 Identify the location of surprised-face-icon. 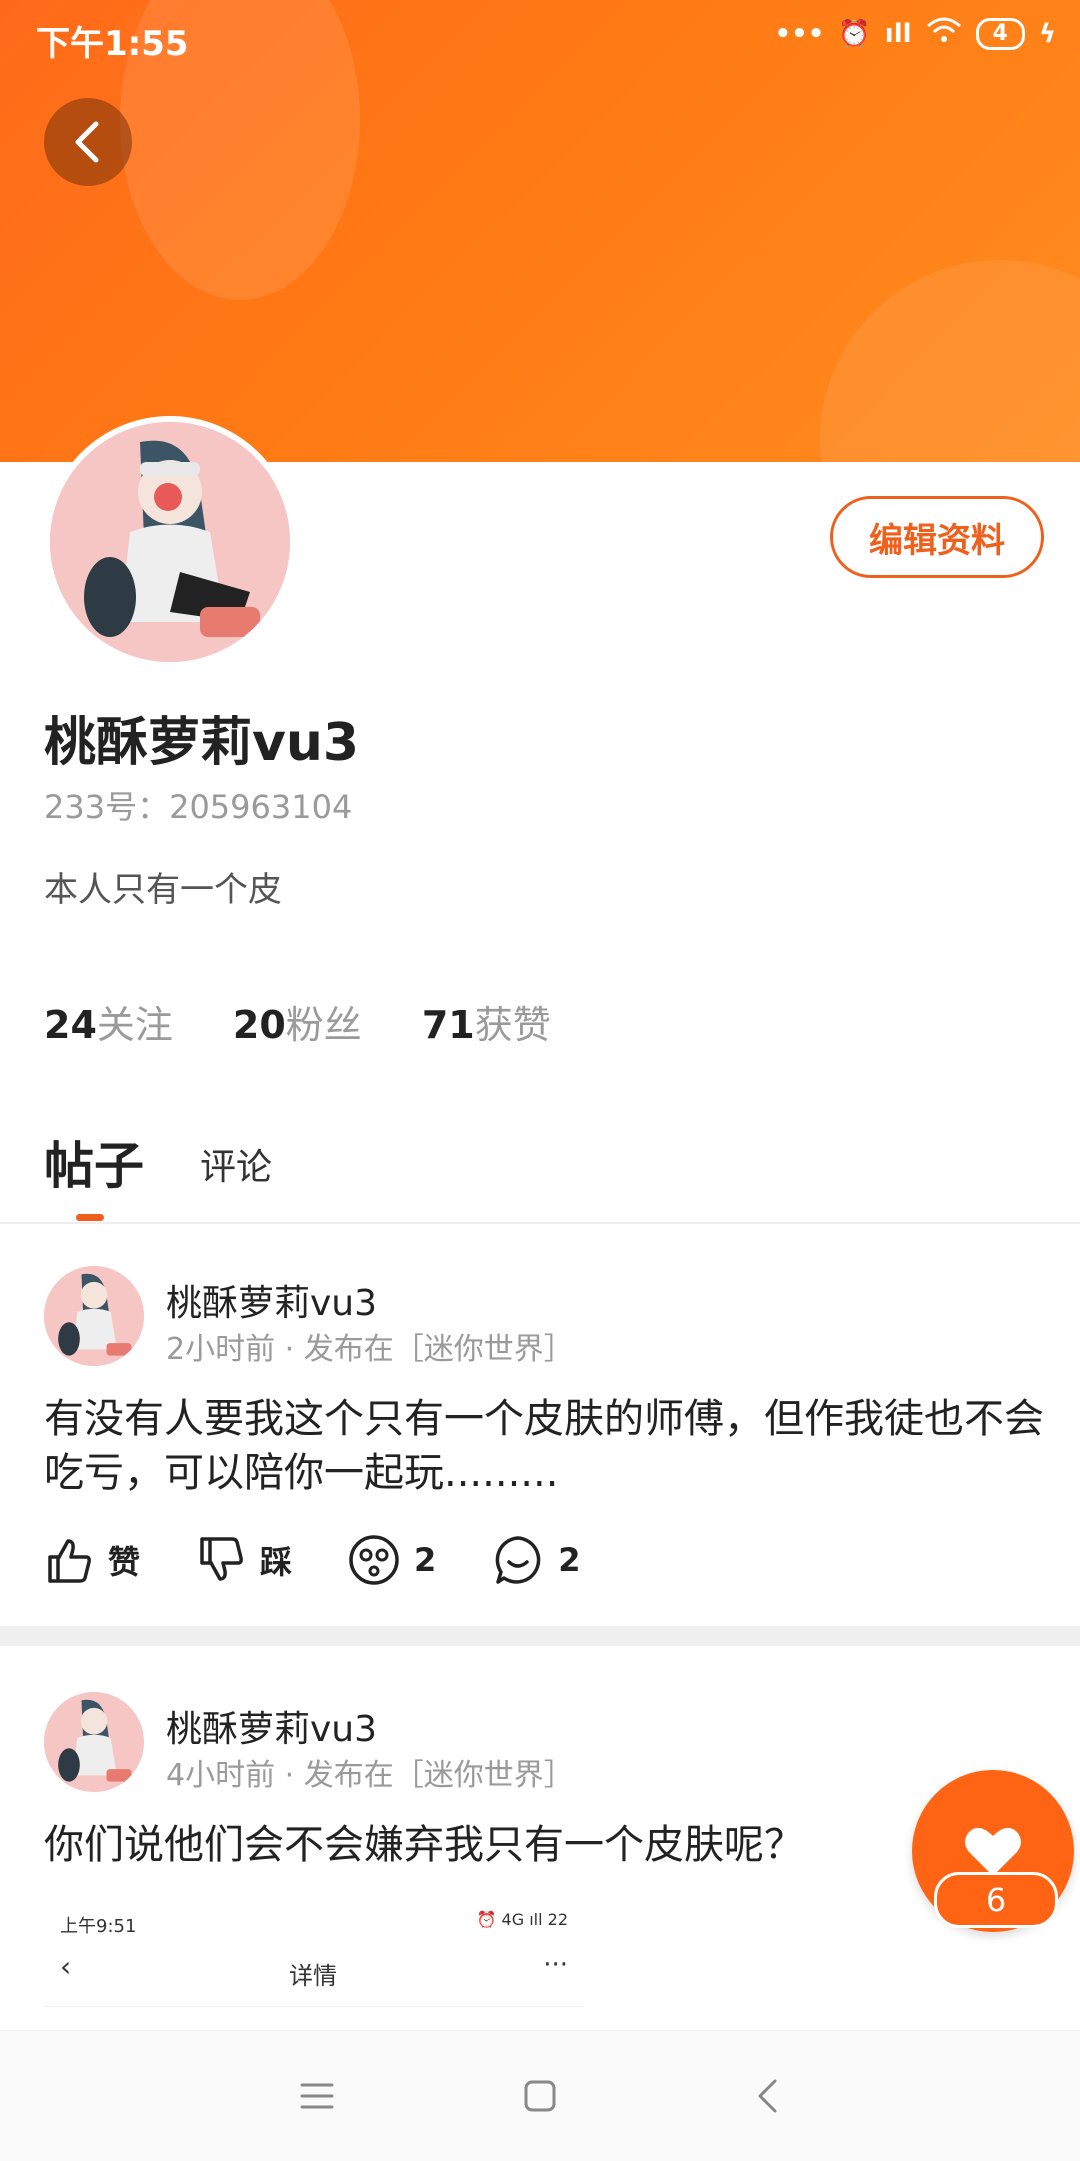
(374, 1560).